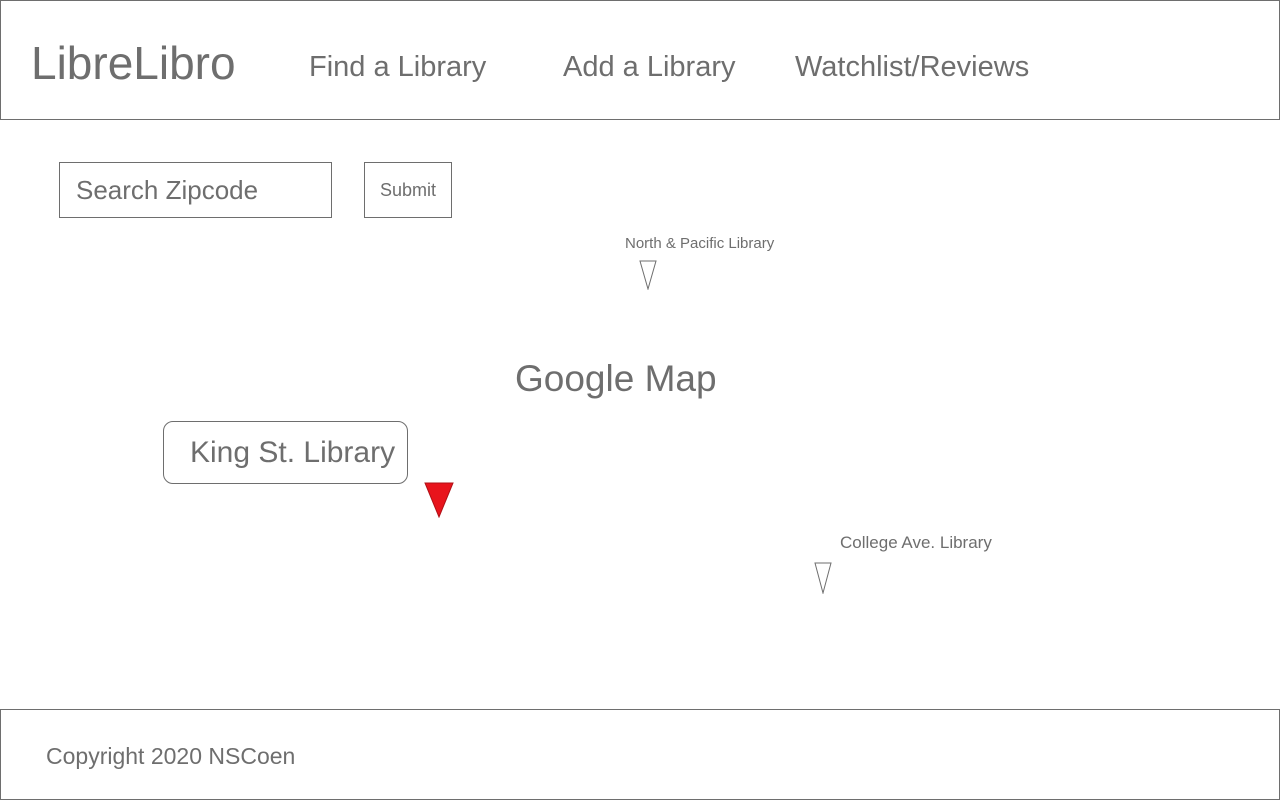 The width and height of the screenshot is (1280, 800). Describe the element at coordinates (293, 452) in the screenshot. I see `popup-title: King St. Library` at that location.